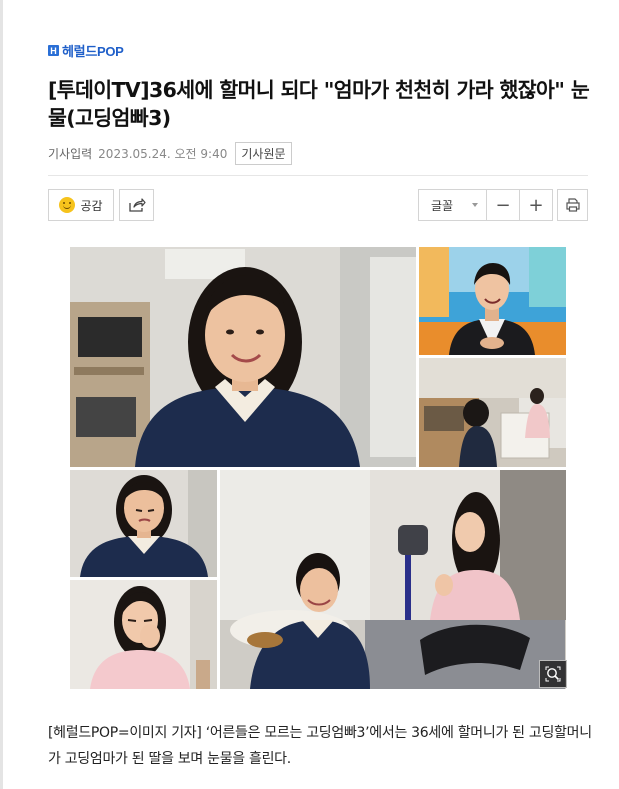 This screenshot has width=619, height=789. I want to click on published-date: 2023.05.24. 오전 9:40, so click(163, 154).